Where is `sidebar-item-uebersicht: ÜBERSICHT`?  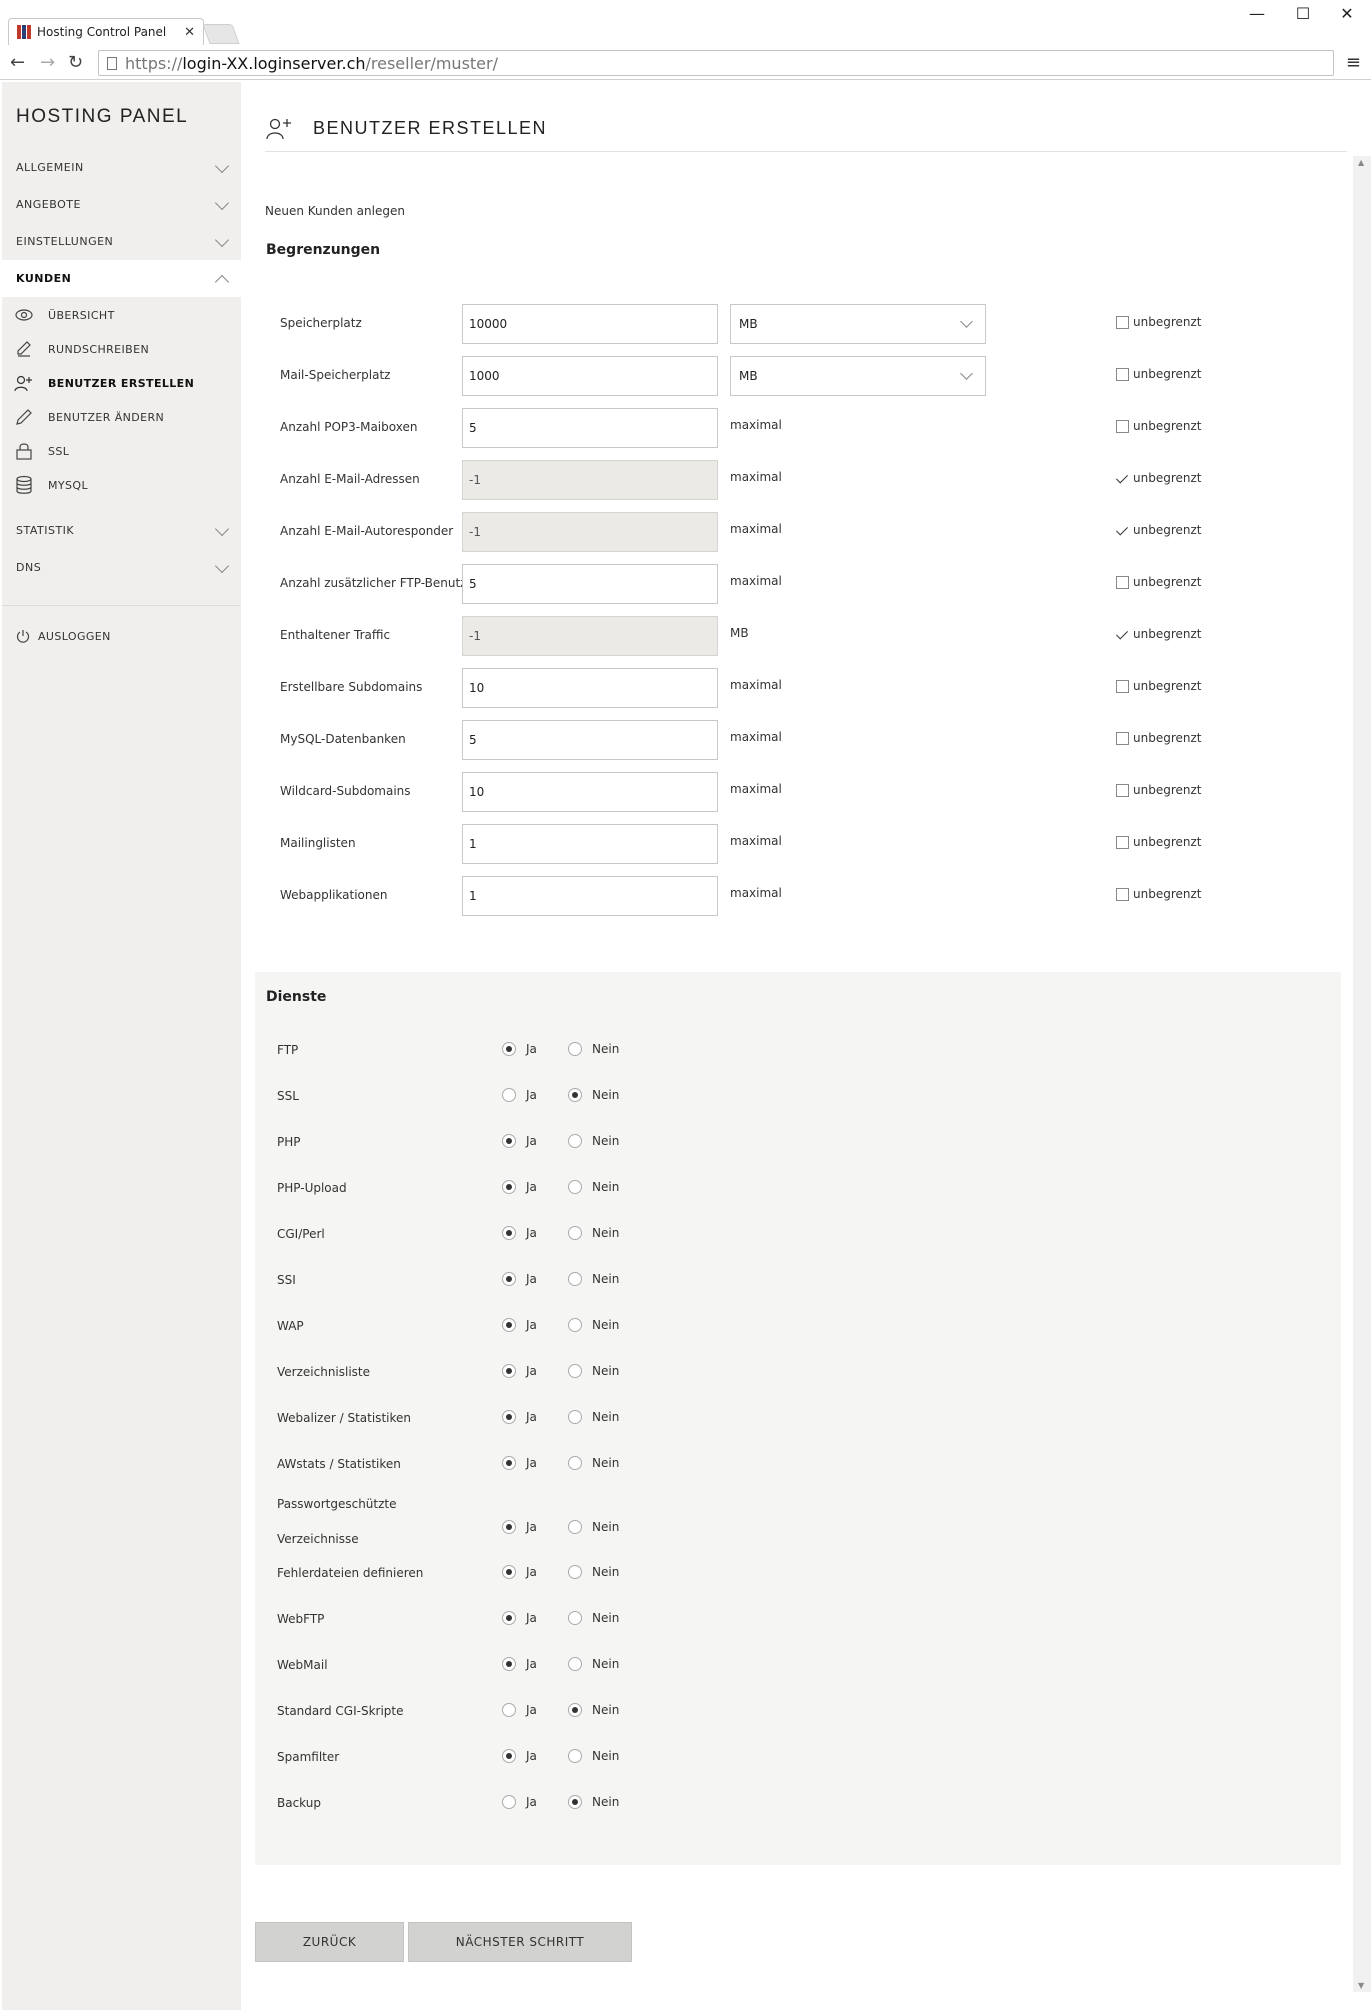 sidebar-item-uebersicht: ÜBERSICHT is located at coordinates (121, 315).